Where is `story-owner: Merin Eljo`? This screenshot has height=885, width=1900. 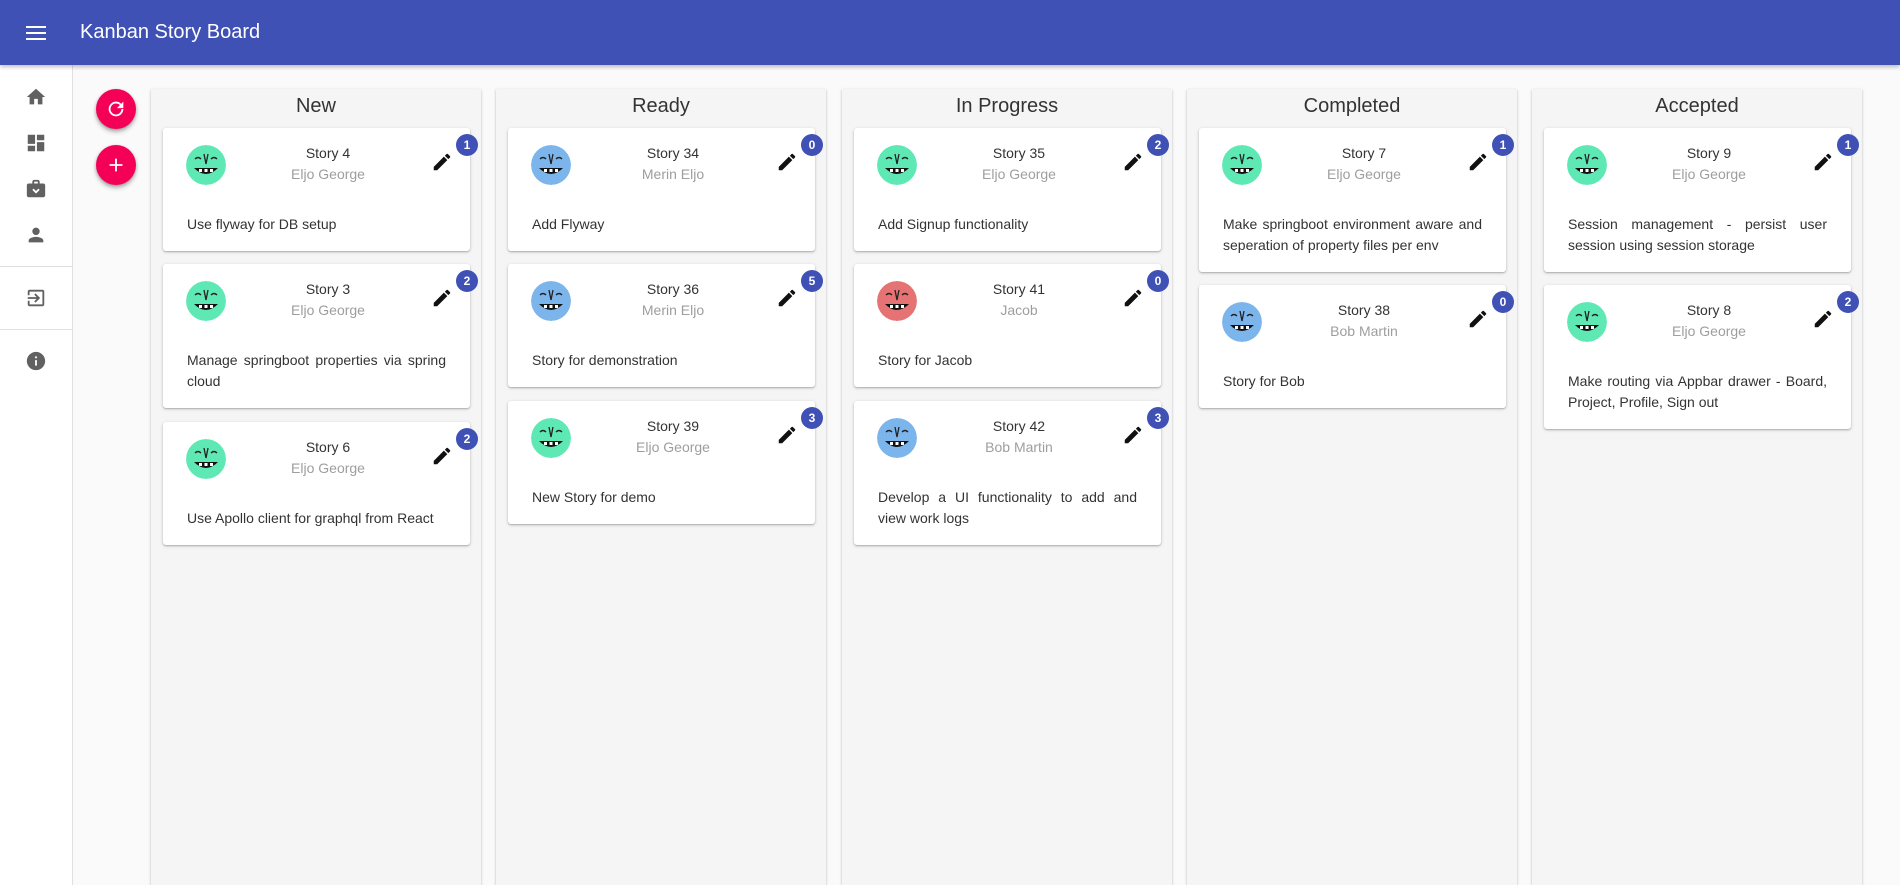
story-owner: Merin Eljo is located at coordinates (673, 310).